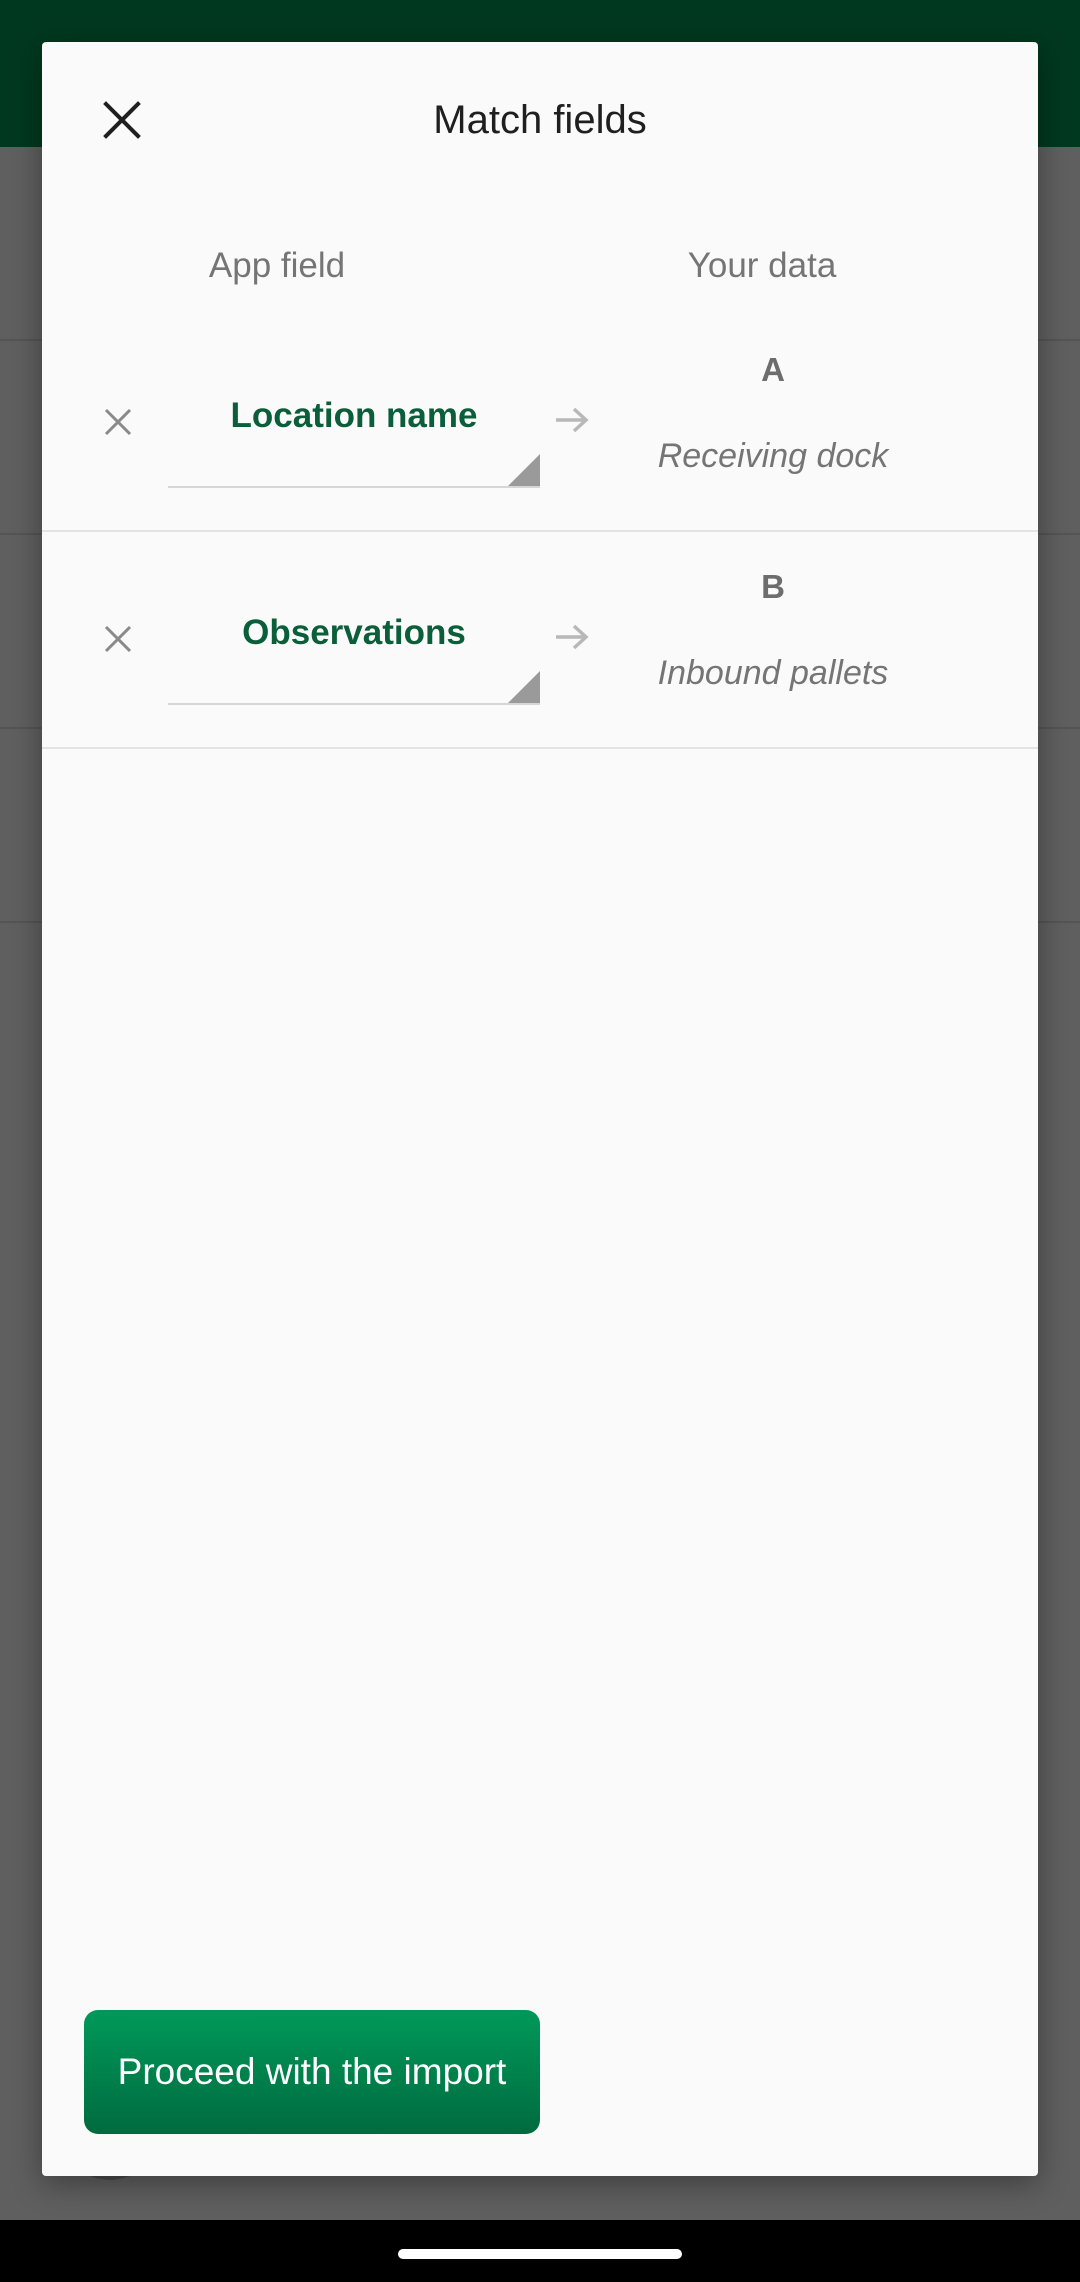  I want to click on app-field-select: Observations, so click(354, 640).